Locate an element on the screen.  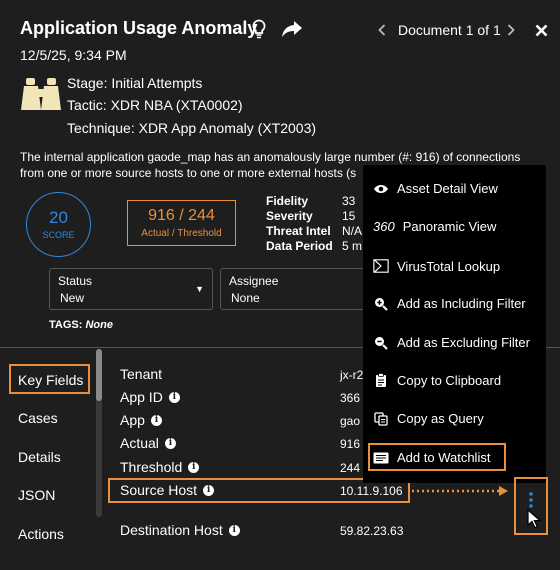
field-actual-value: 916 is located at coordinates (350, 444).